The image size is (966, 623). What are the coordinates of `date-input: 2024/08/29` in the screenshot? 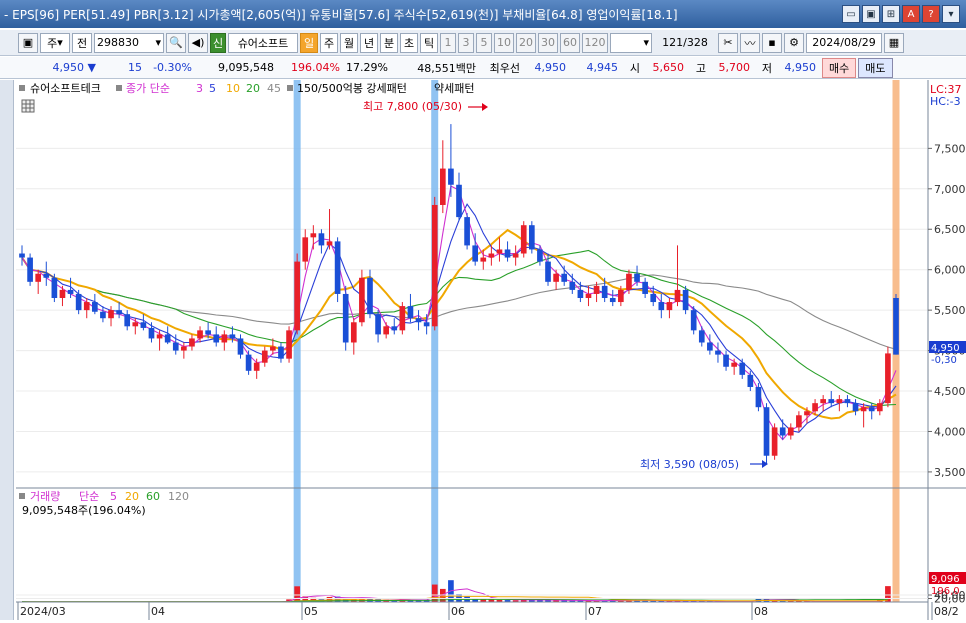 It's located at (844, 43).